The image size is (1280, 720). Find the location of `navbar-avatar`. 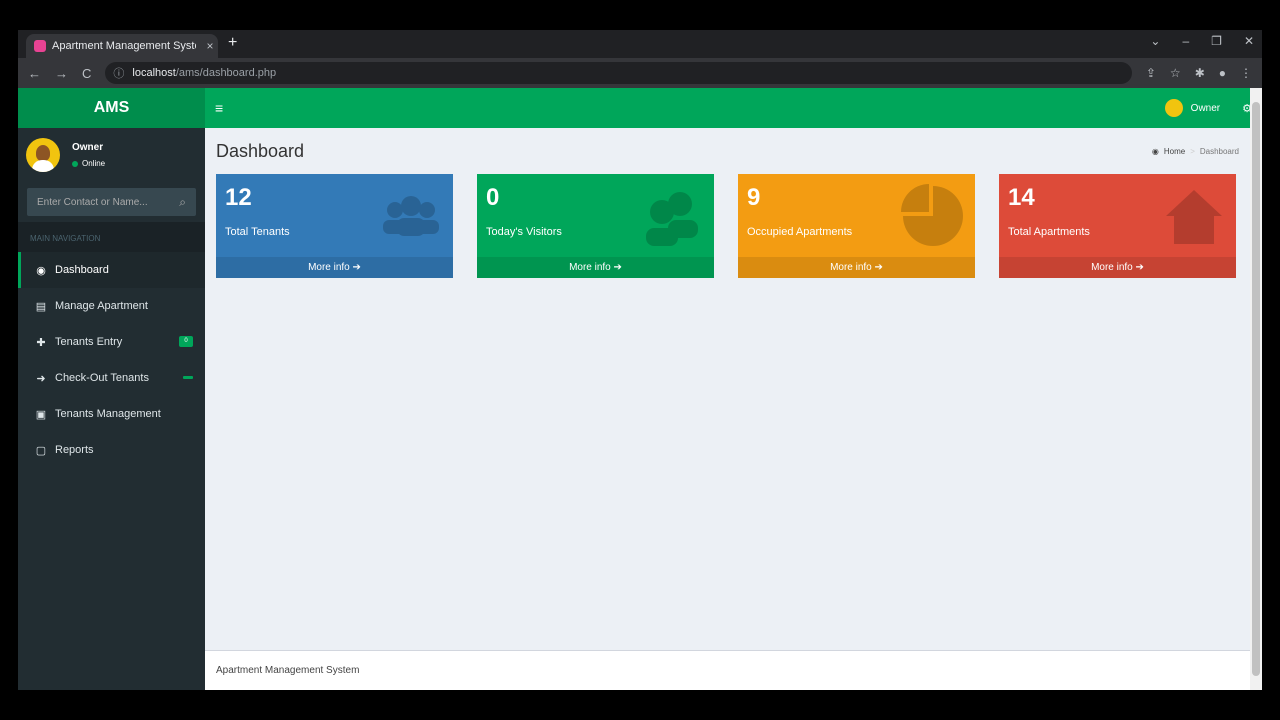

navbar-avatar is located at coordinates (1173, 108).